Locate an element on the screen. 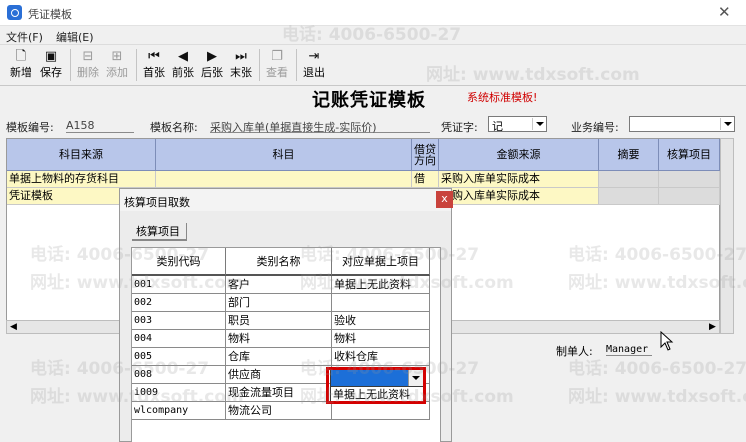  menu-file: 文件(F) is located at coordinates (24, 37).